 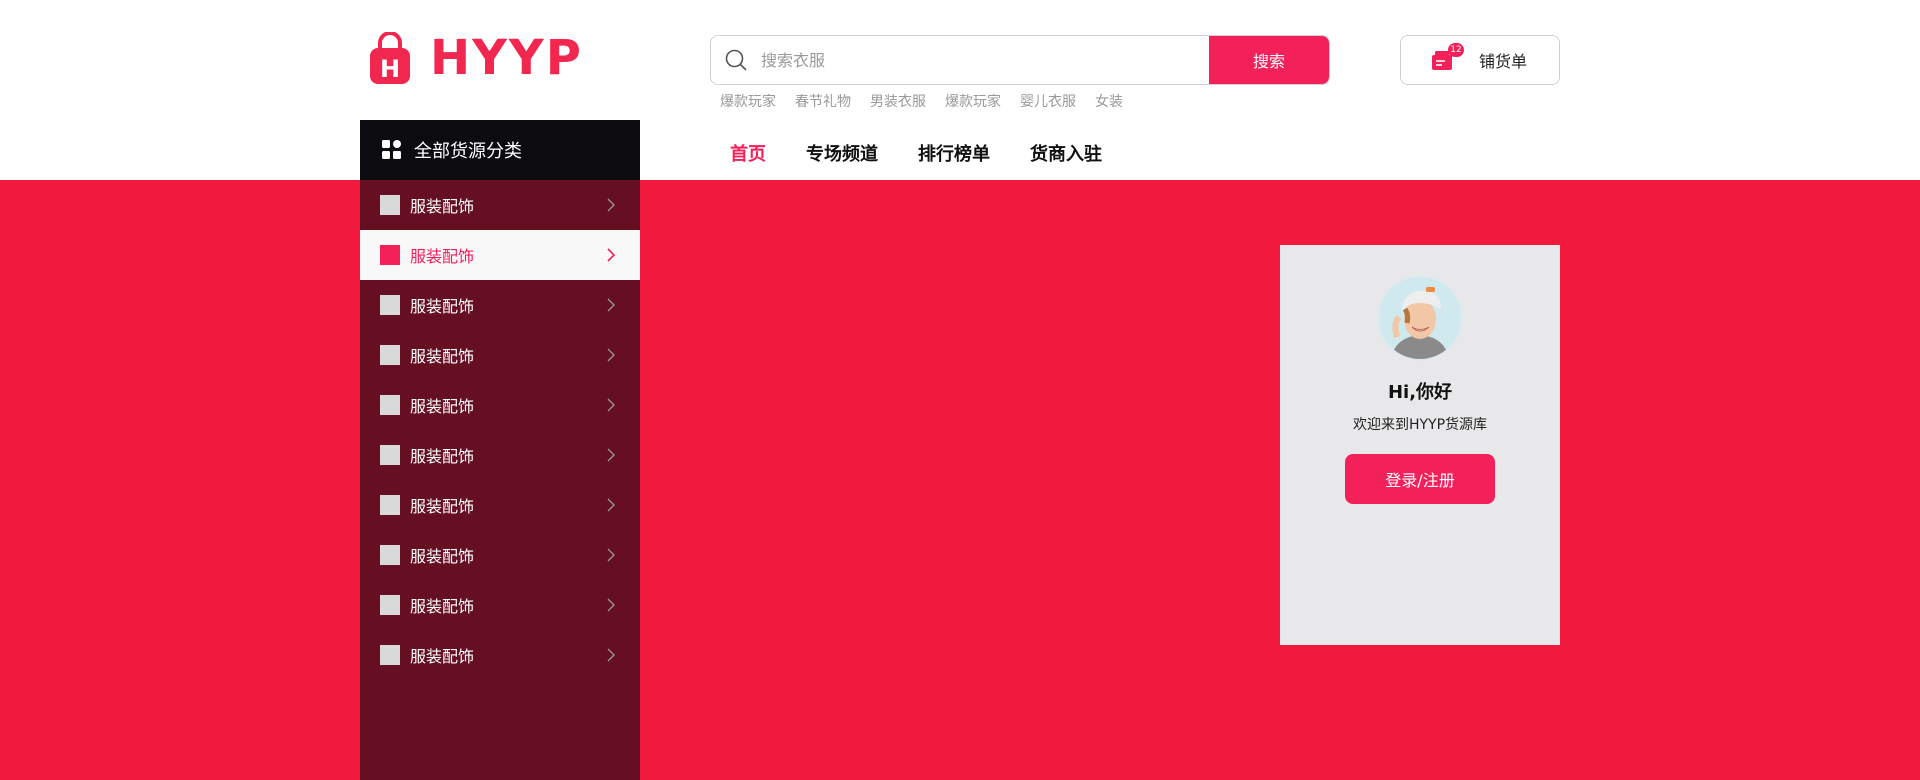 I want to click on main-nav: 首页 专场频道 排行榜单 货商入驻, so click(x=936, y=153).